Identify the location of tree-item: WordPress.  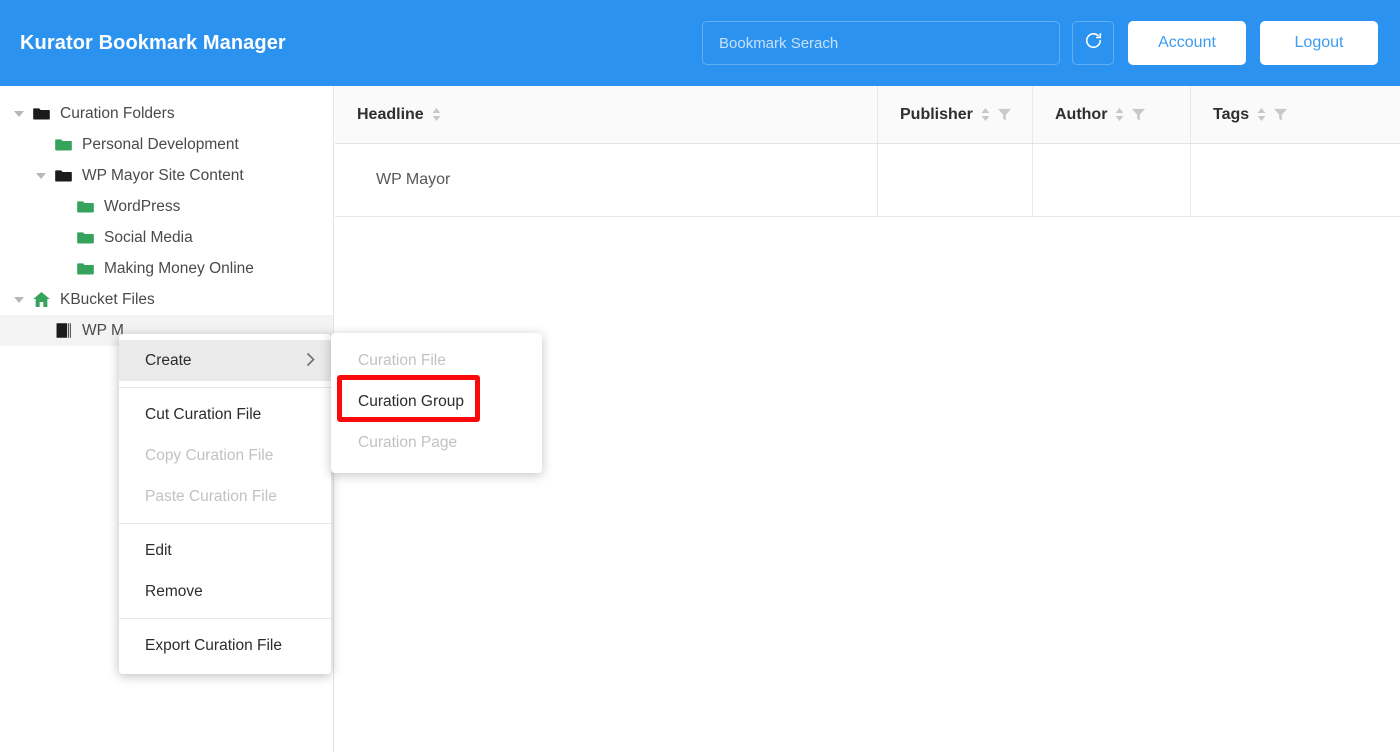
(166, 206).